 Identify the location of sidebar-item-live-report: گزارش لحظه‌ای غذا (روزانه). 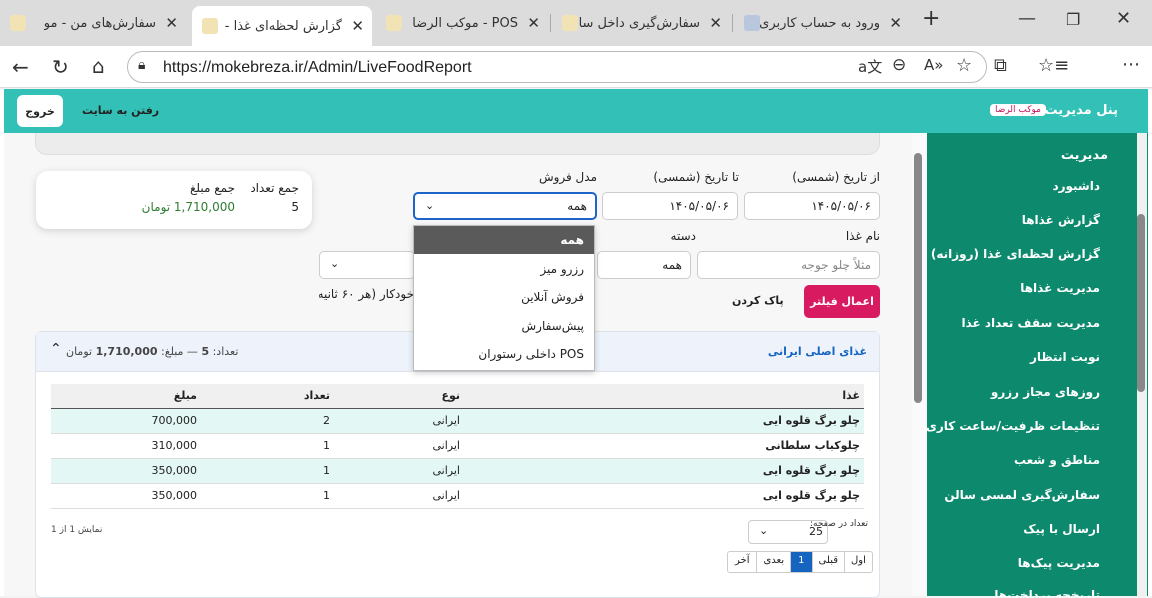
(1015, 254).